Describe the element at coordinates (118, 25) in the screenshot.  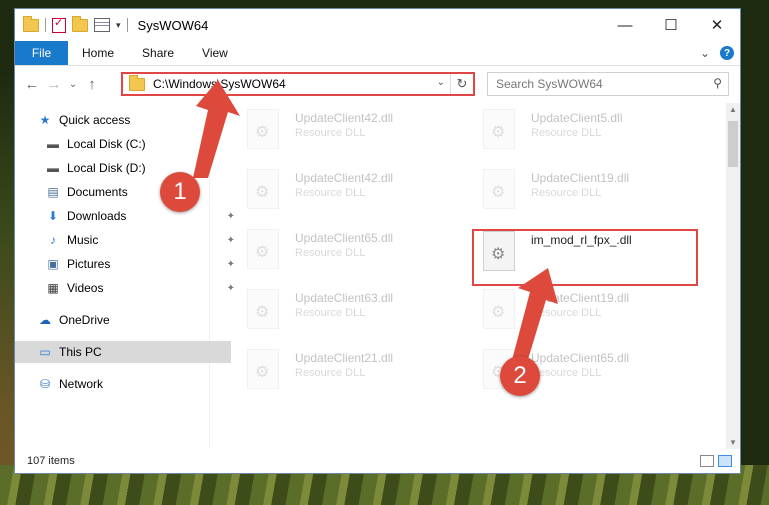
I see `customize-toolbar-icon: ▾` at that location.